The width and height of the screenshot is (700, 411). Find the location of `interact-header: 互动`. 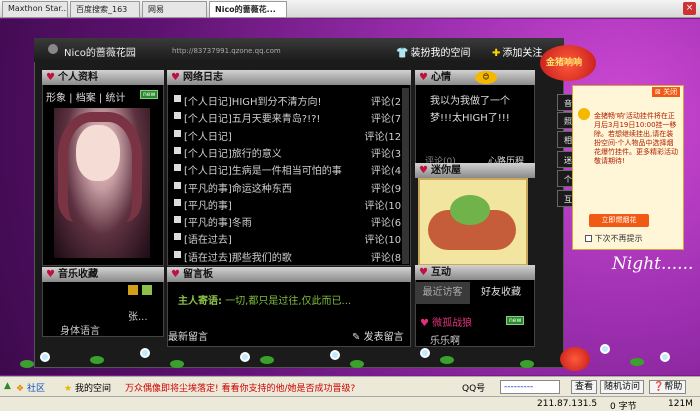

interact-header: 互动 is located at coordinates (475, 272).